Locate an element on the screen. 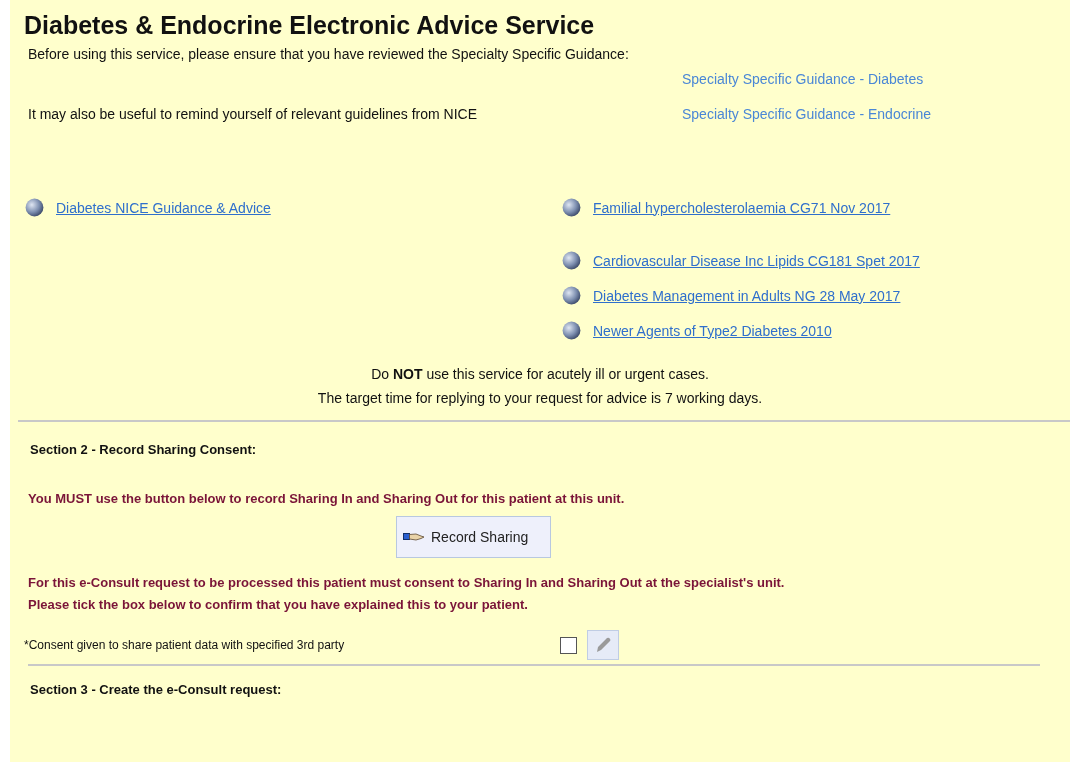 This screenshot has width=1070, height=762. section-heading: Section 3 - Create the e-Consult request: is located at coordinates (156, 689).